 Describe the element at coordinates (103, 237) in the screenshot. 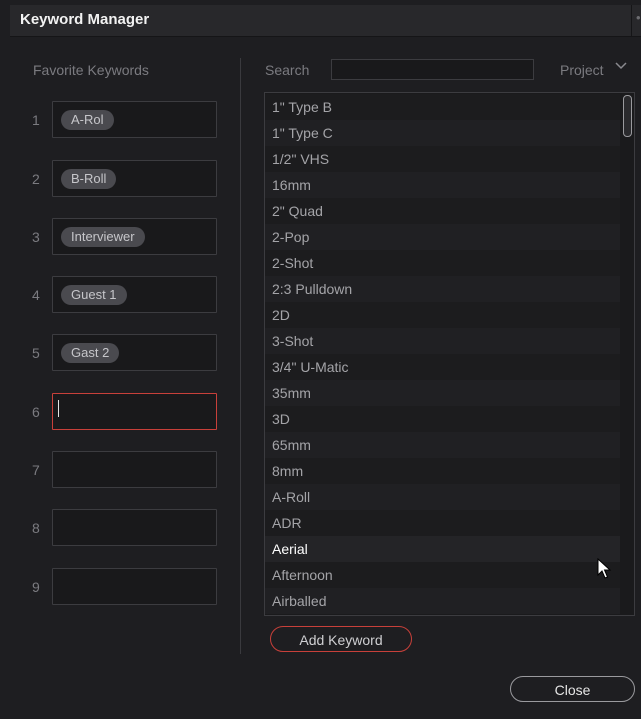

I see `keyword-tag: Interviewer` at that location.